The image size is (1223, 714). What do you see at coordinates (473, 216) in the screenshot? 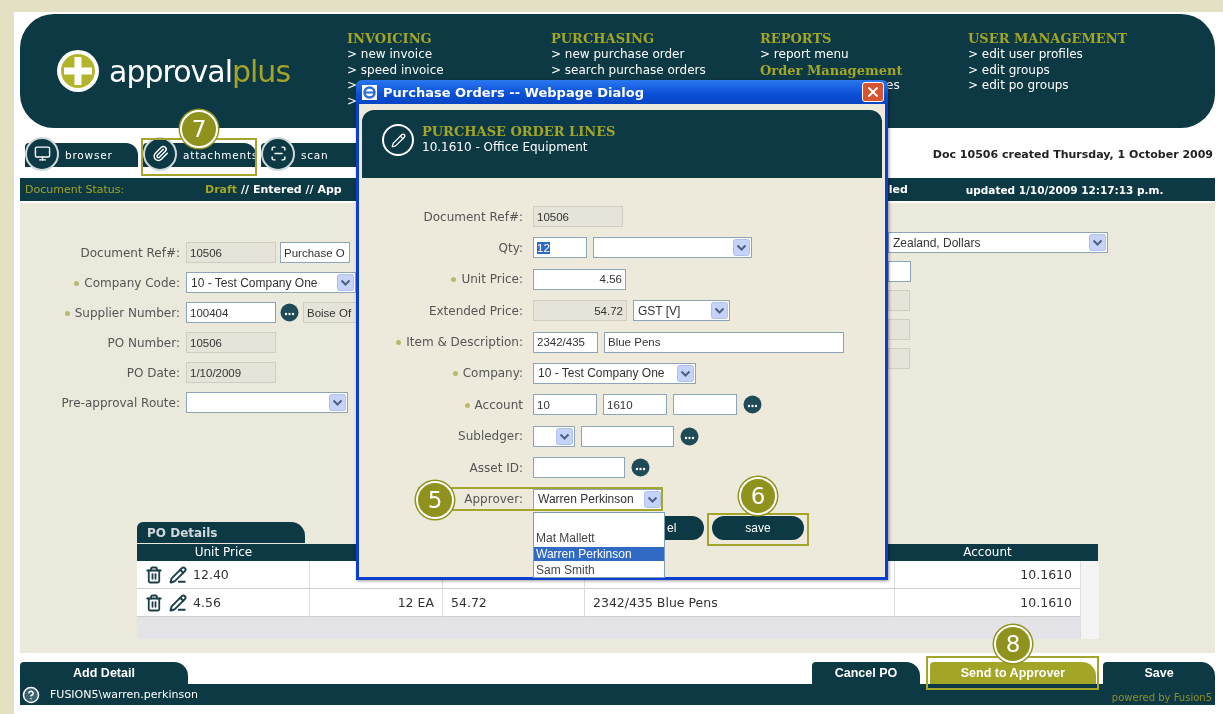
I see `field-label: Document Ref#:` at bounding box center [473, 216].